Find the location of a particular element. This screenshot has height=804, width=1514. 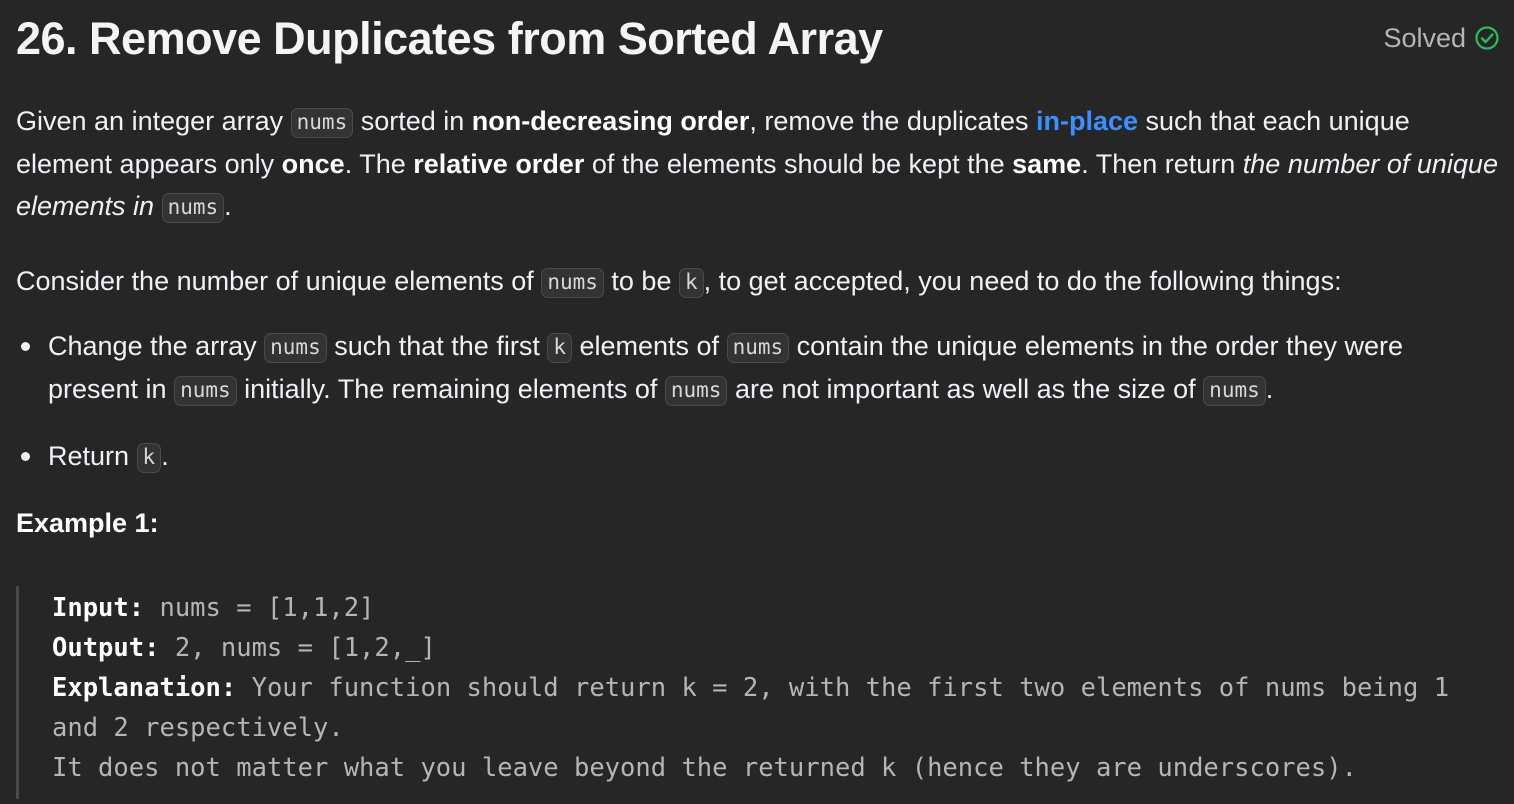

example-input-row: Input: nums = [1,1,2] is located at coordinates (776, 608).